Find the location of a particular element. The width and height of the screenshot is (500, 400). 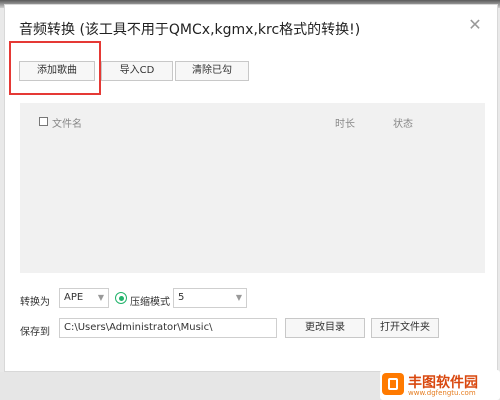

watermark: 丰图软件园 www.dgfengtu.com is located at coordinates (440, 385).